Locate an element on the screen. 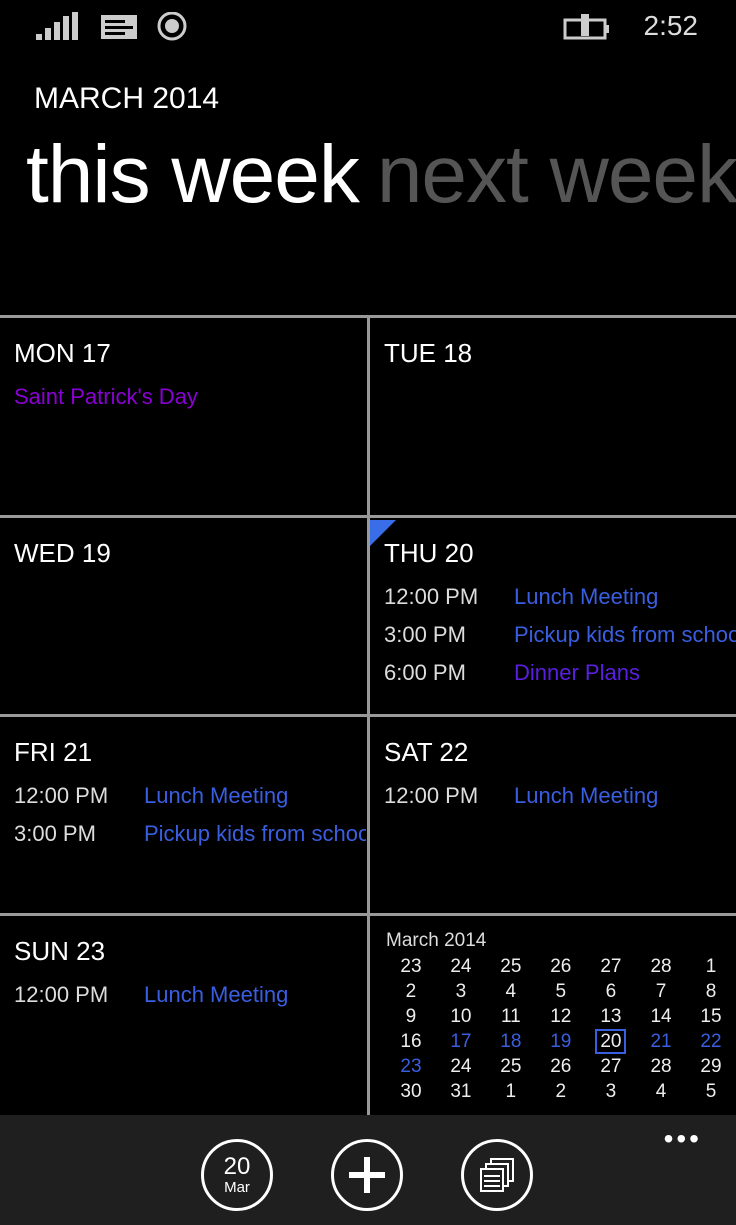 The image size is (736, 1225). mini-calendar-cell: 31 is located at coordinates (461, 1091).